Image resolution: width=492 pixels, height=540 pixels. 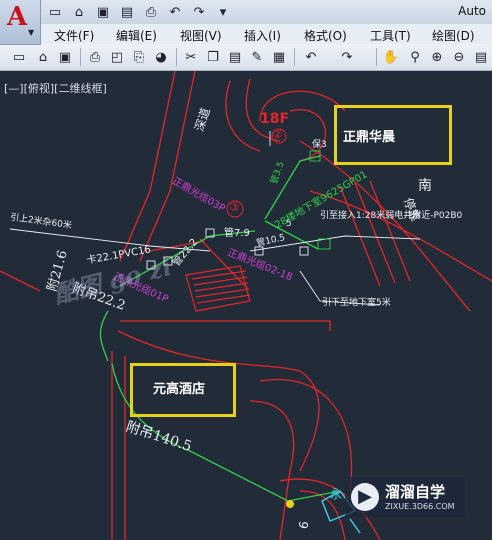 I want to click on menu-edit: 编辑(E), so click(x=136, y=35).